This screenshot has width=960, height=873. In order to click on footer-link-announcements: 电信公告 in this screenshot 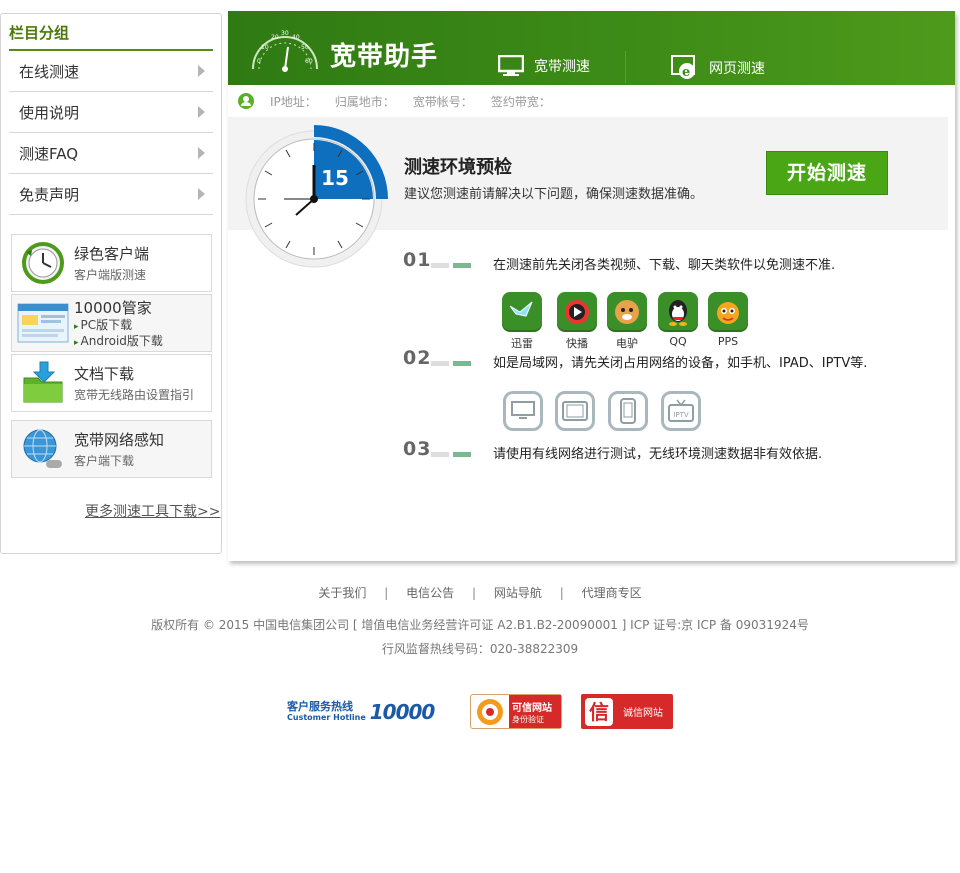, I will do `click(430, 593)`.